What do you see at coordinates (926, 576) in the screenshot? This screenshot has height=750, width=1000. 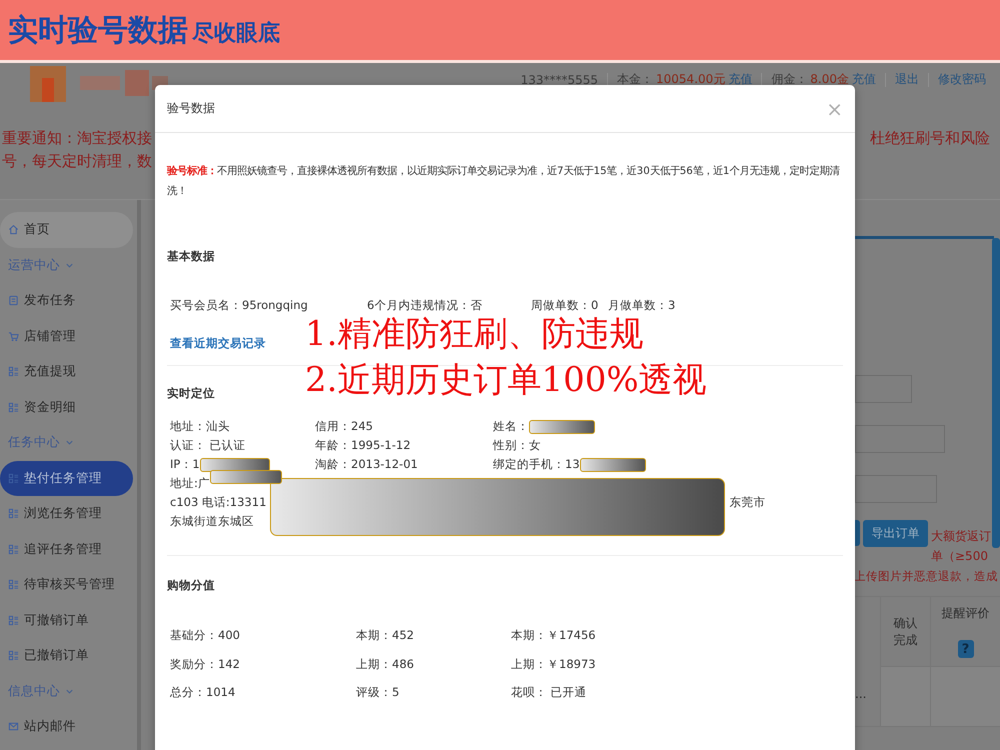 I see `warning-text: 上传图片并恶意退款，造成` at bounding box center [926, 576].